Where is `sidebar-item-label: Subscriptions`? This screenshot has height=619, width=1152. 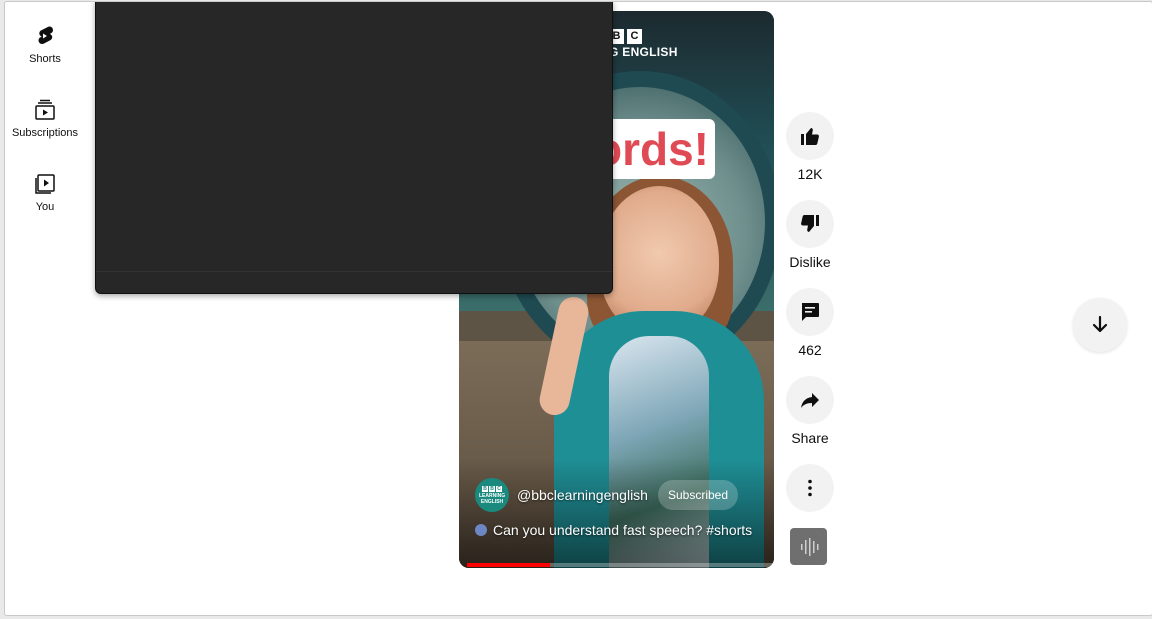
sidebar-item-label: Subscriptions is located at coordinates (45, 133).